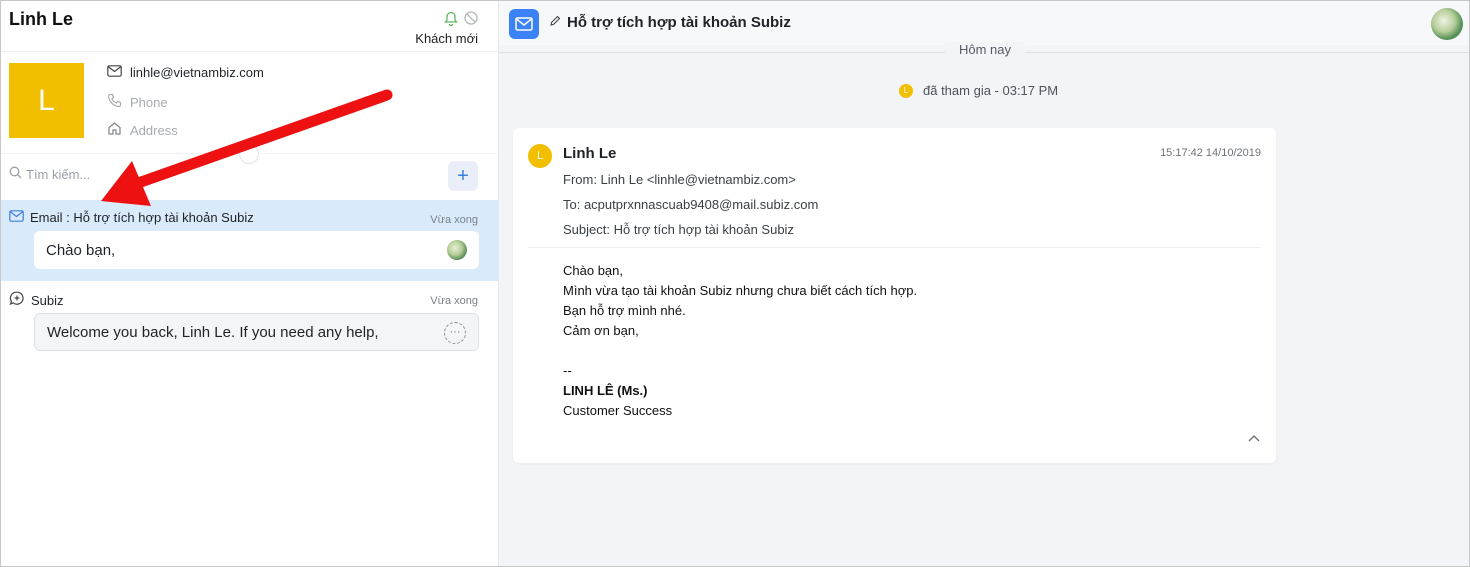 The image size is (1470, 567). What do you see at coordinates (524, 24) in the screenshot?
I see `email-channel-icon` at bounding box center [524, 24].